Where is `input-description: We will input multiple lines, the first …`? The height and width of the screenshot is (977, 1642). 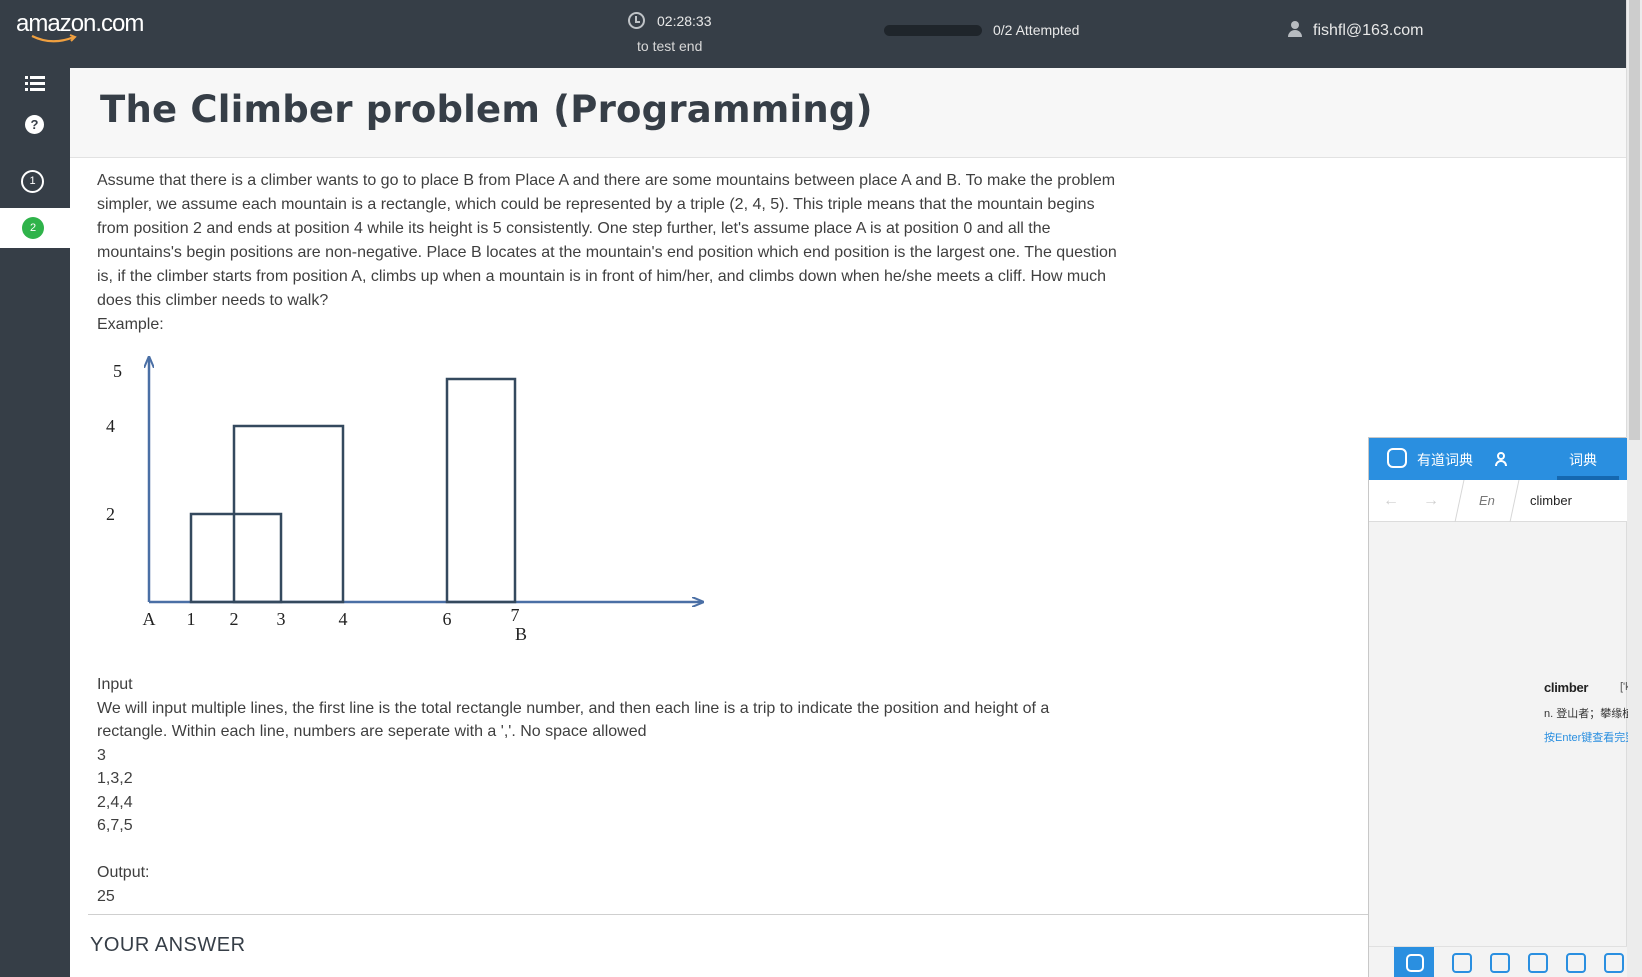
input-description: We will input multiple lines, the first … is located at coordinates (573, 720).